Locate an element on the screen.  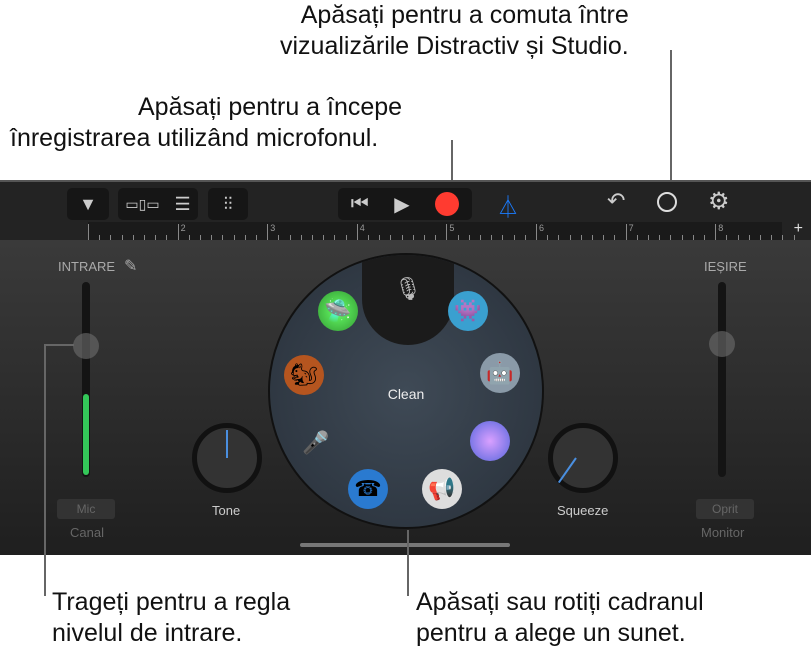
telephone-icon: ☎ is located at coordinates (368, 489).